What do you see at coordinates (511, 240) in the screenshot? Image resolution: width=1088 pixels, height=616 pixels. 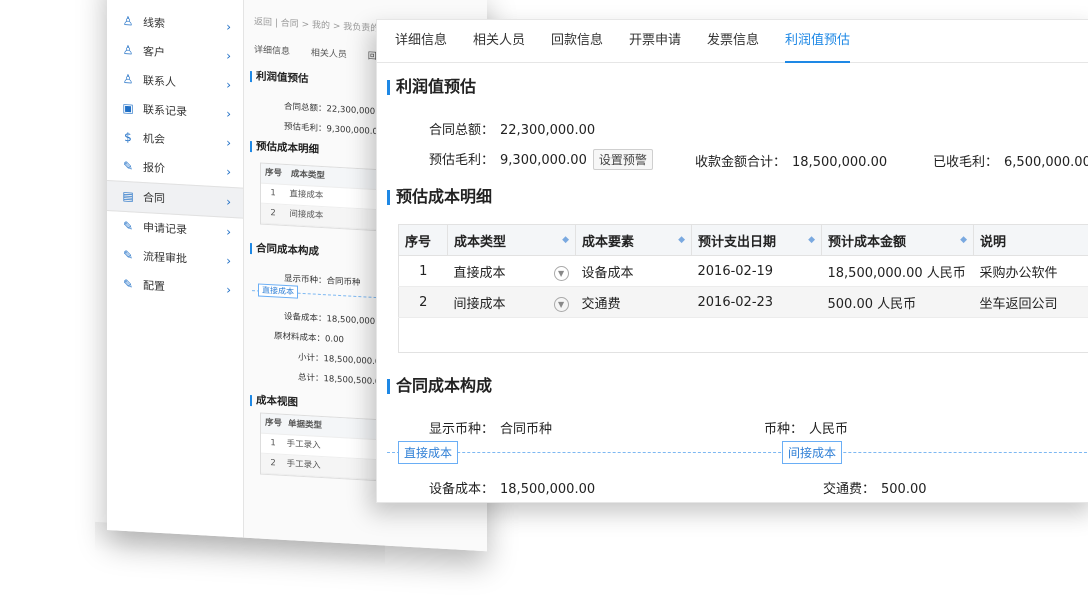 I see `col-cost-type: 成本类型 ◆` at bounding box center [511, 240].